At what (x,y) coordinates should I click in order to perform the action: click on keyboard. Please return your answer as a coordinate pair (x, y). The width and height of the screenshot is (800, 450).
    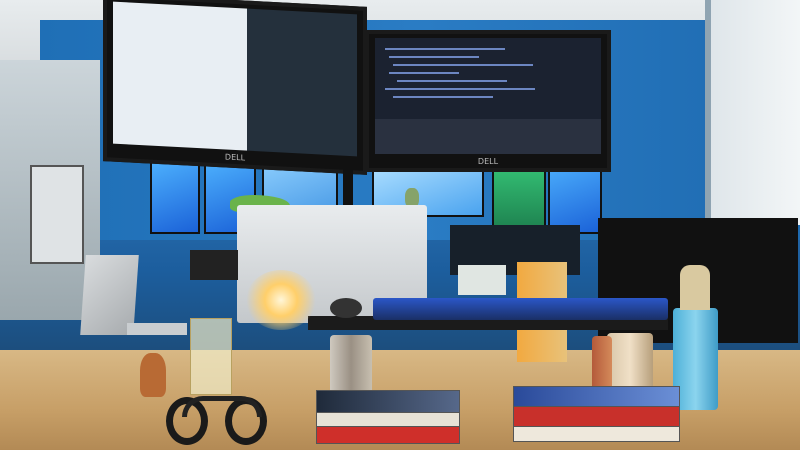
    Looking at the image, I should click on (520, 309).